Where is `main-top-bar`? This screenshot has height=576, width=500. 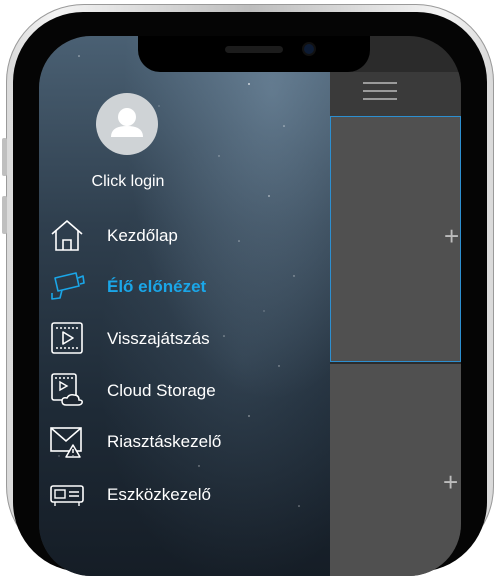 main-top-bar is located at coordinates (395, 94).